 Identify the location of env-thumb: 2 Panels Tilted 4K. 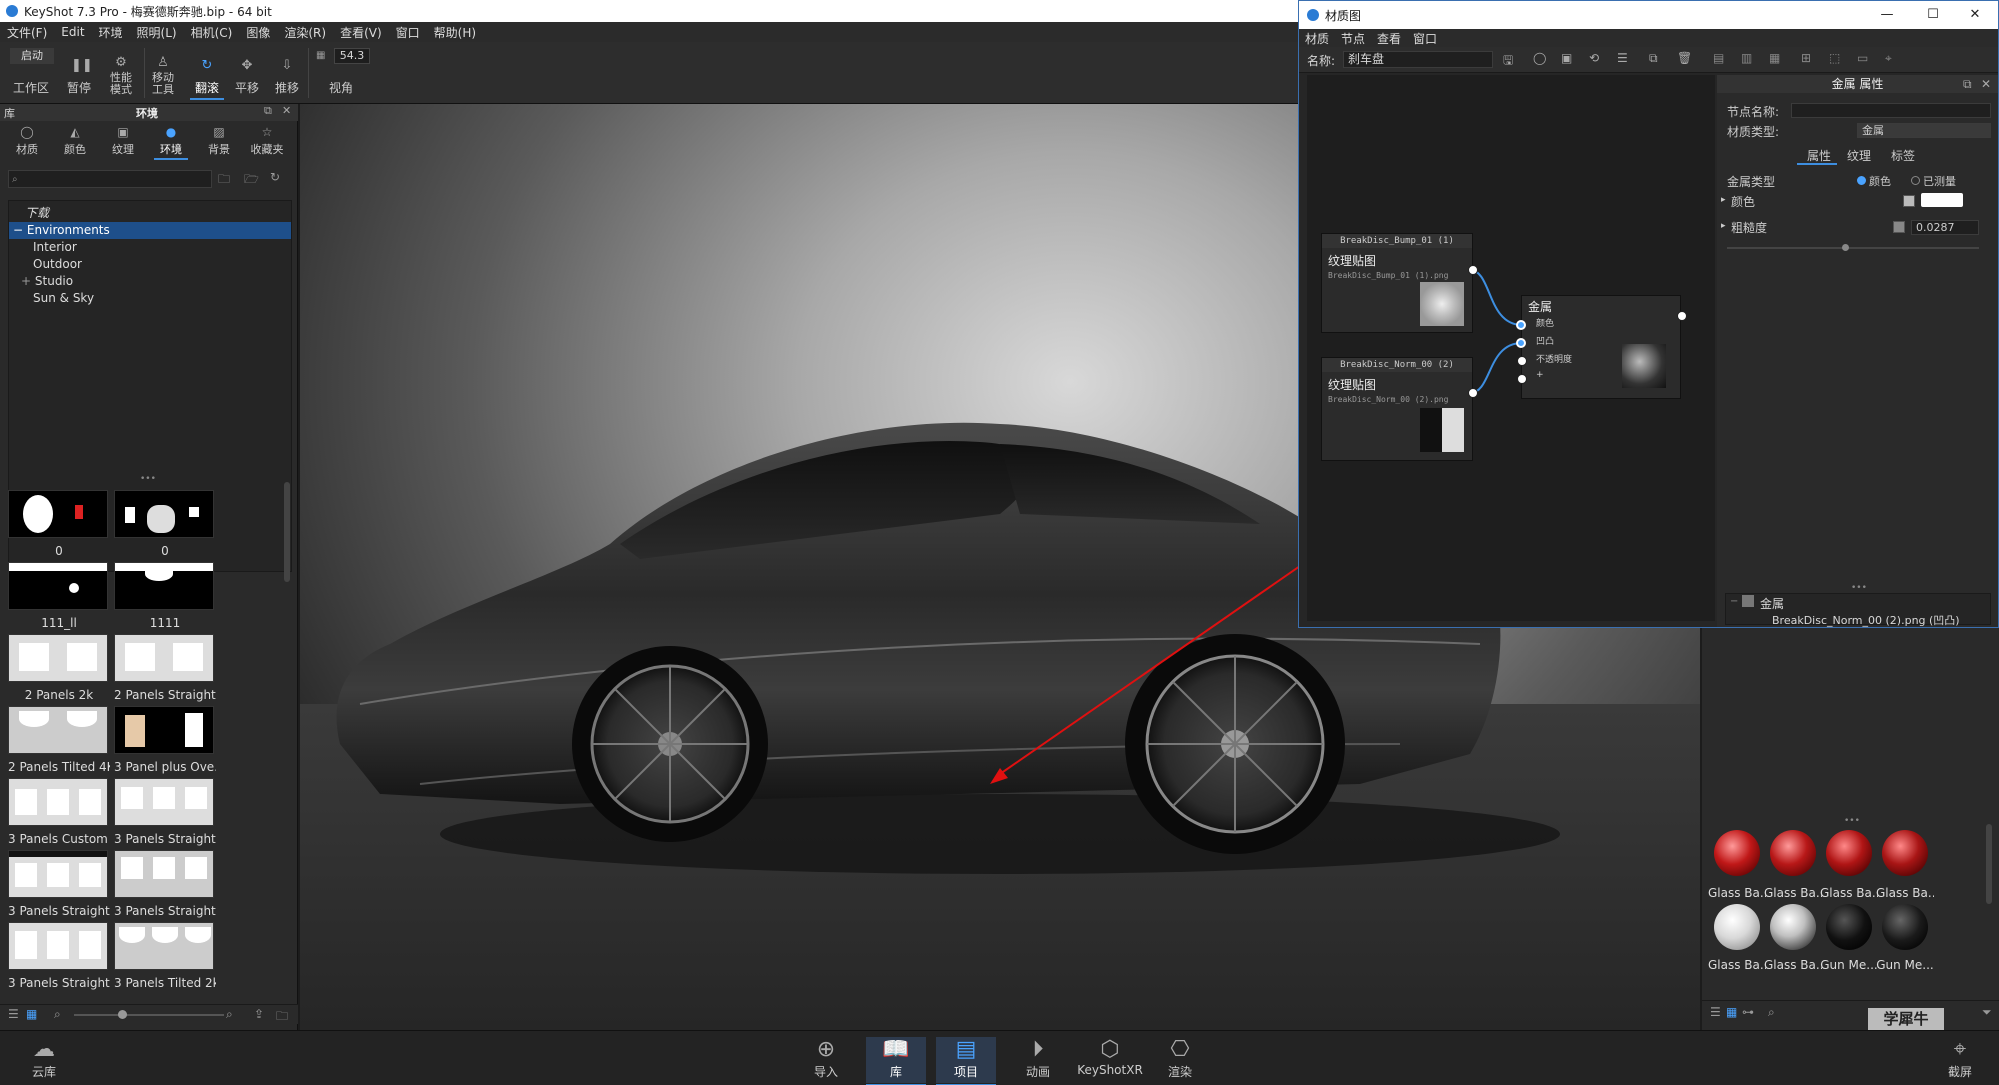
(59, 741).